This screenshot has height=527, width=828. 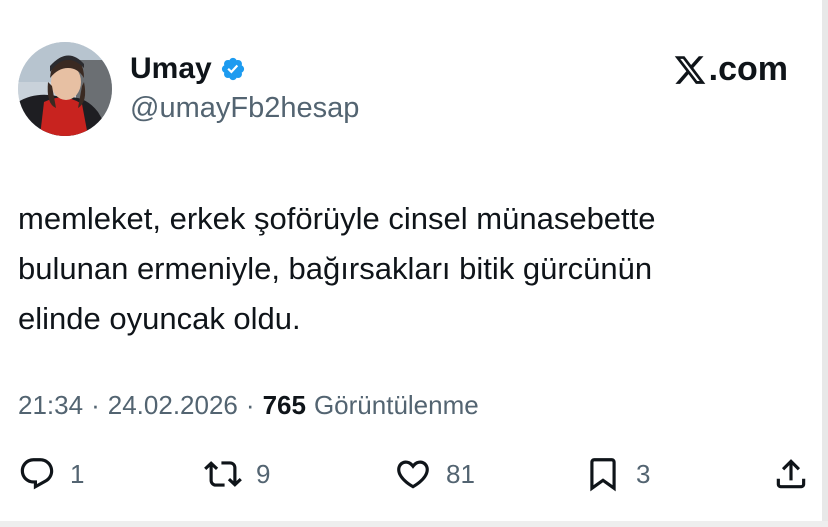 I want to click on retweet-button: 9, so click(x=237, y=474).